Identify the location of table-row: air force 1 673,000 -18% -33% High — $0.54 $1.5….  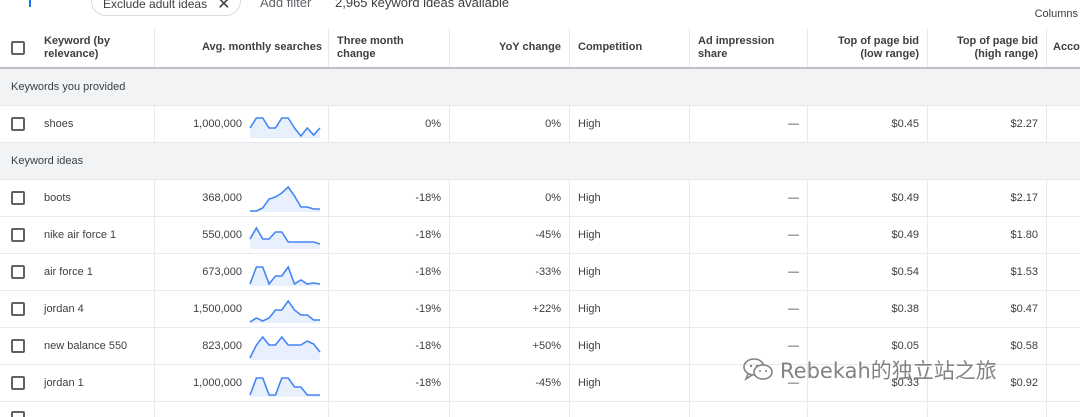
(540, 272).